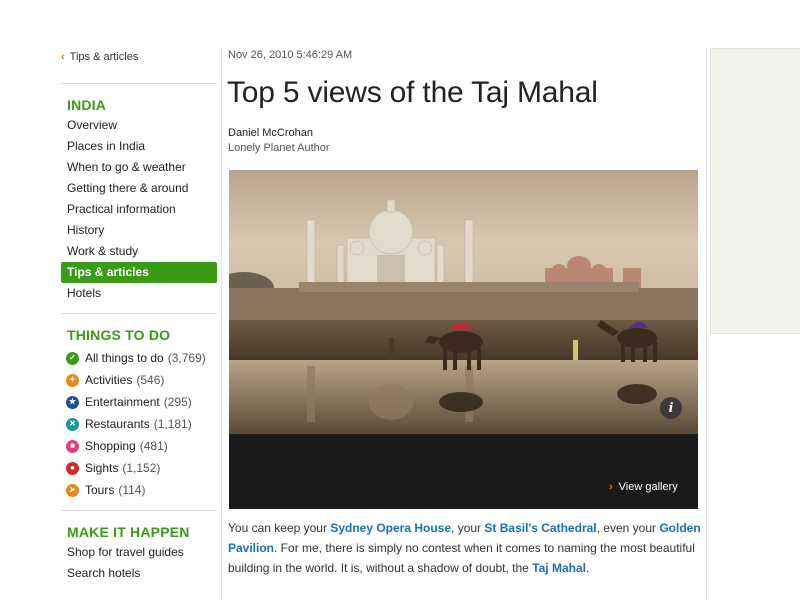  Describe the element at coordinates (104, 57) in the screenshot. I see `back-link-label: Tips & articles` at that location.